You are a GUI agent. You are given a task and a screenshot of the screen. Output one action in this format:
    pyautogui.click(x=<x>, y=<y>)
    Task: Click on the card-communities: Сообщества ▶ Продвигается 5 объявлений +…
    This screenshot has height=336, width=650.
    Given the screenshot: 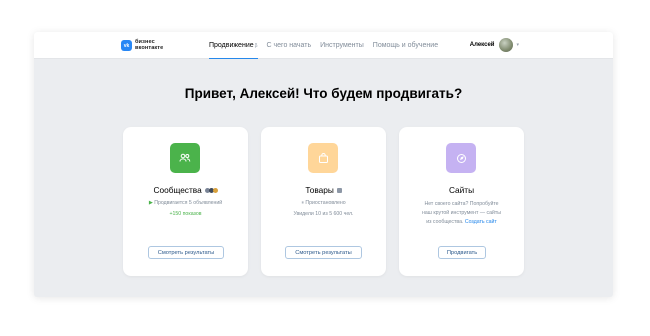 What is the action you would take?
    pyautogui.click(x=185, y=201)
    